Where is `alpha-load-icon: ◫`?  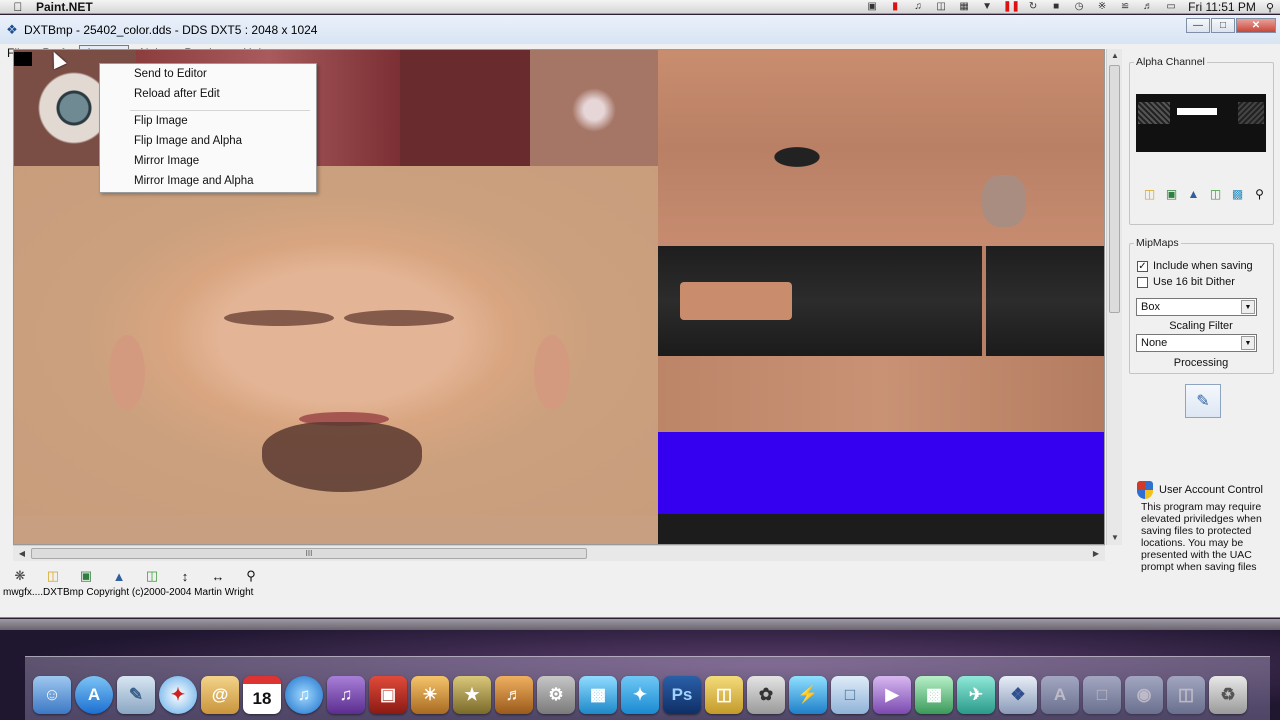 alpha-load-icon: ◫ is located at coordinates (1215, 194).